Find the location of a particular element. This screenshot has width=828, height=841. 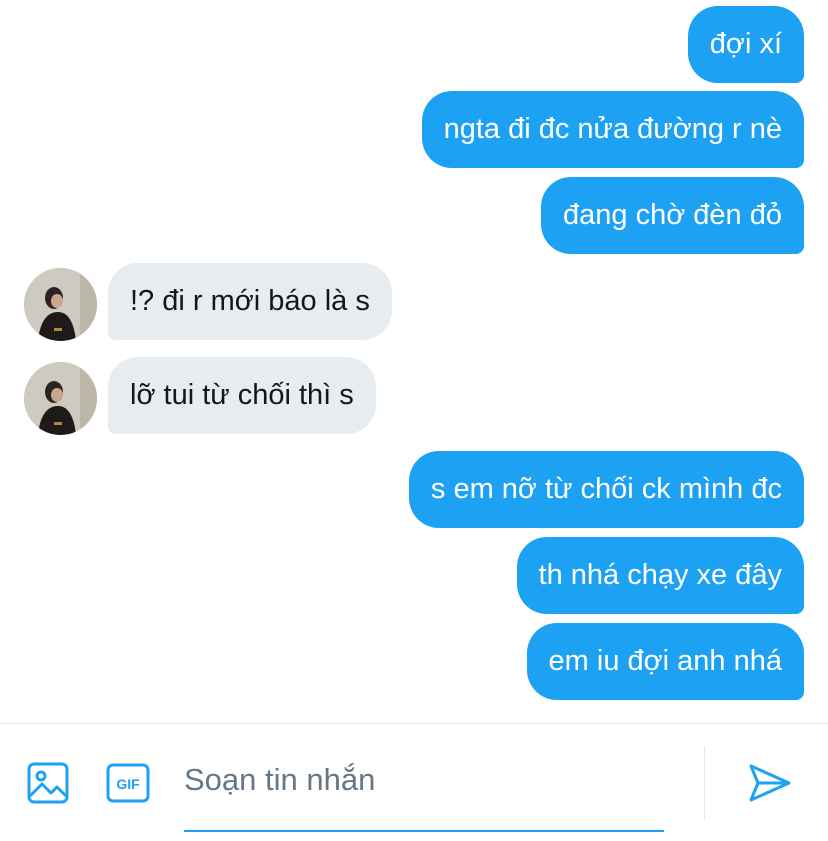

gif-button: GIF is located at coordinates (128, 783).